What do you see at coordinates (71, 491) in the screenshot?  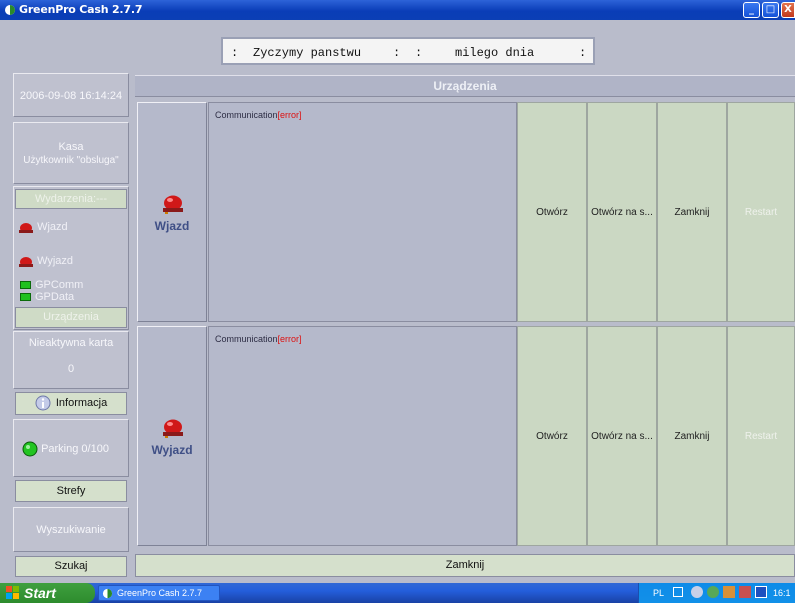 I see `zones-button: Strefy` at bounding box center [71, 491].